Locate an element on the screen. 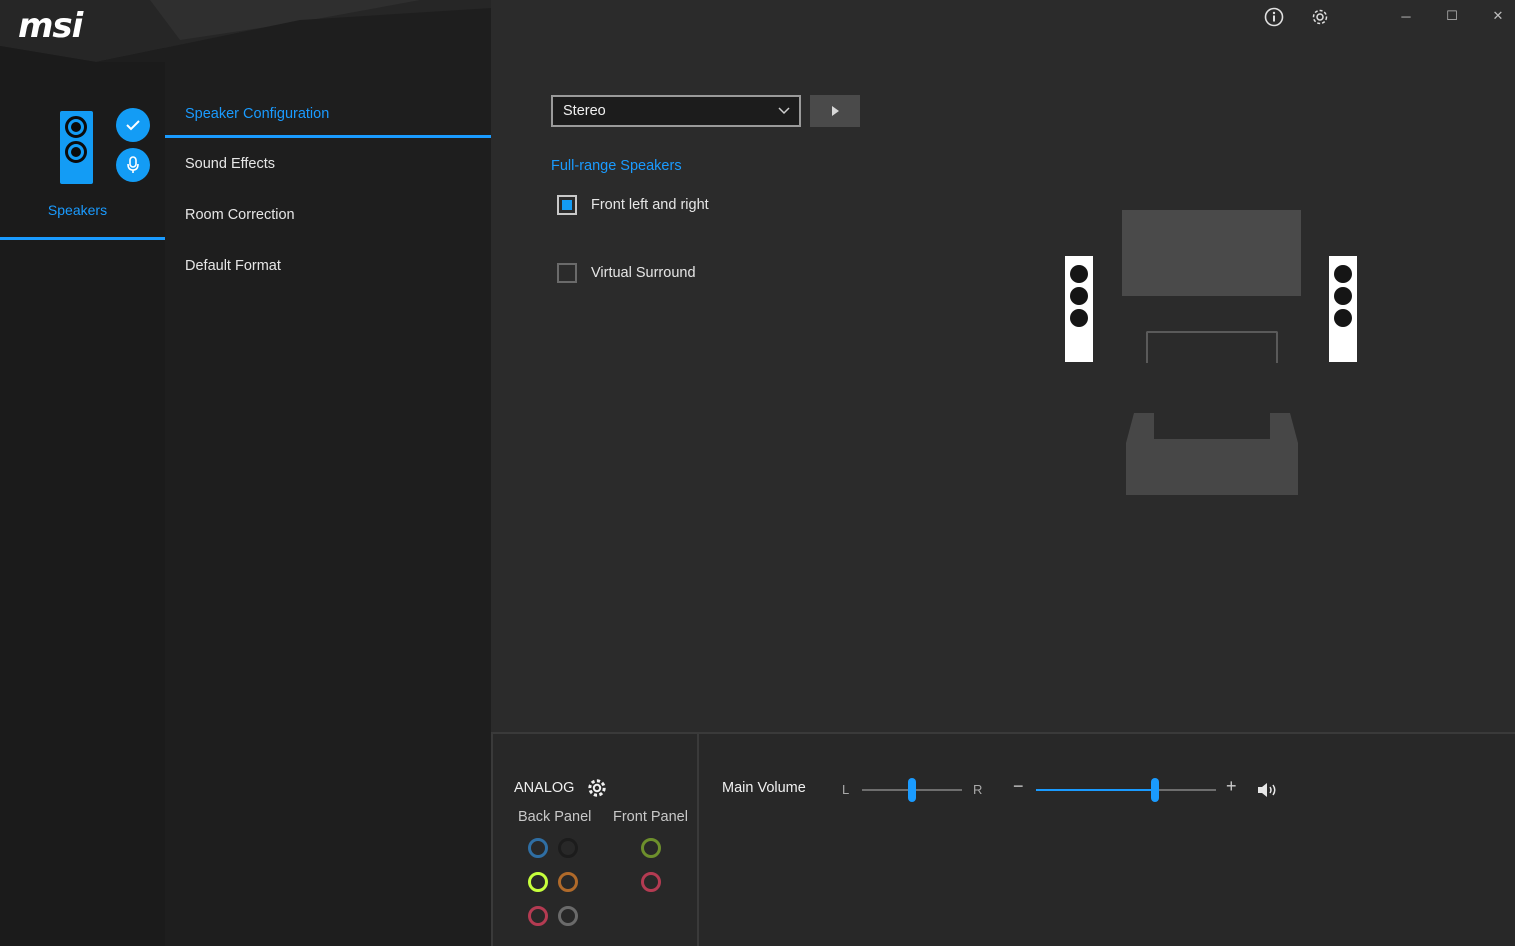  gear-icon is located at coordinates (1320, 17).